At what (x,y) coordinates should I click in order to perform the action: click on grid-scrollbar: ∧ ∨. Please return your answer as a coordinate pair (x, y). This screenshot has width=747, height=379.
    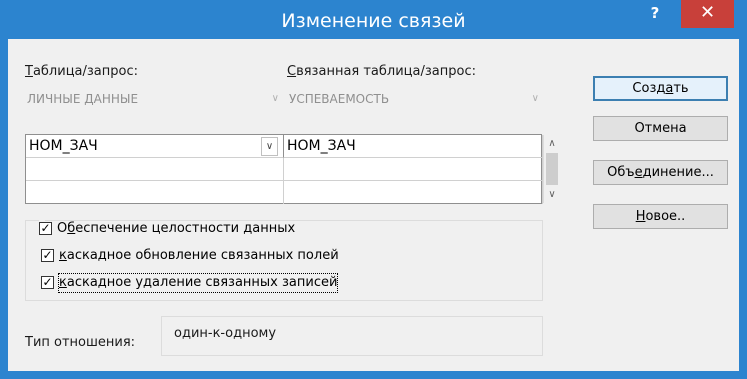
    Looking at the image, I should click on (551, 169).